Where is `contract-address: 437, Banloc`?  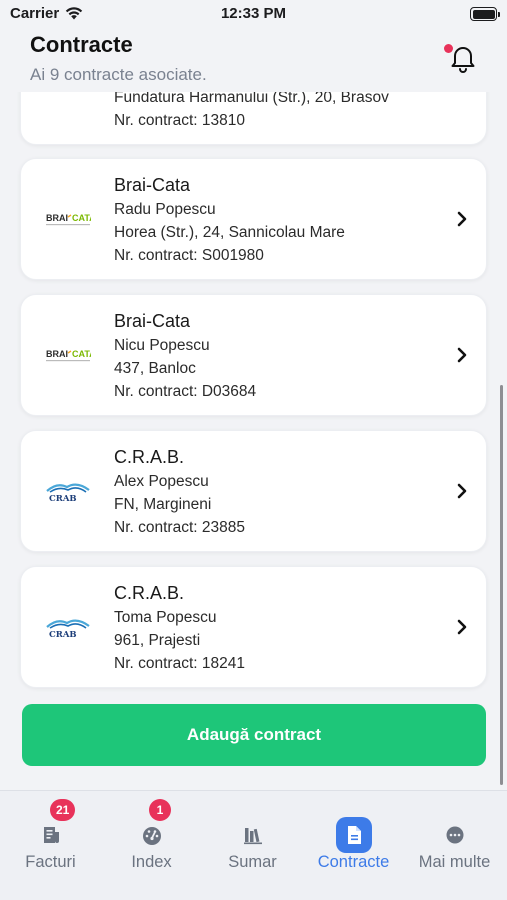 contract-address: 437, Banloc is located at coordinates (155, 368).